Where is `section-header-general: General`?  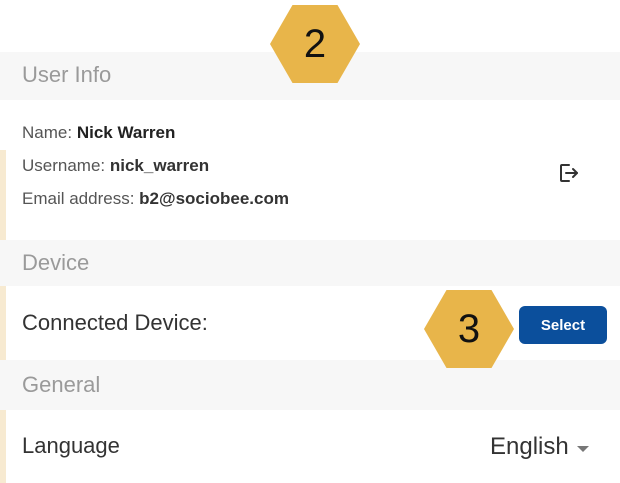 section-header-general: General is located at coordinates (310, 385).